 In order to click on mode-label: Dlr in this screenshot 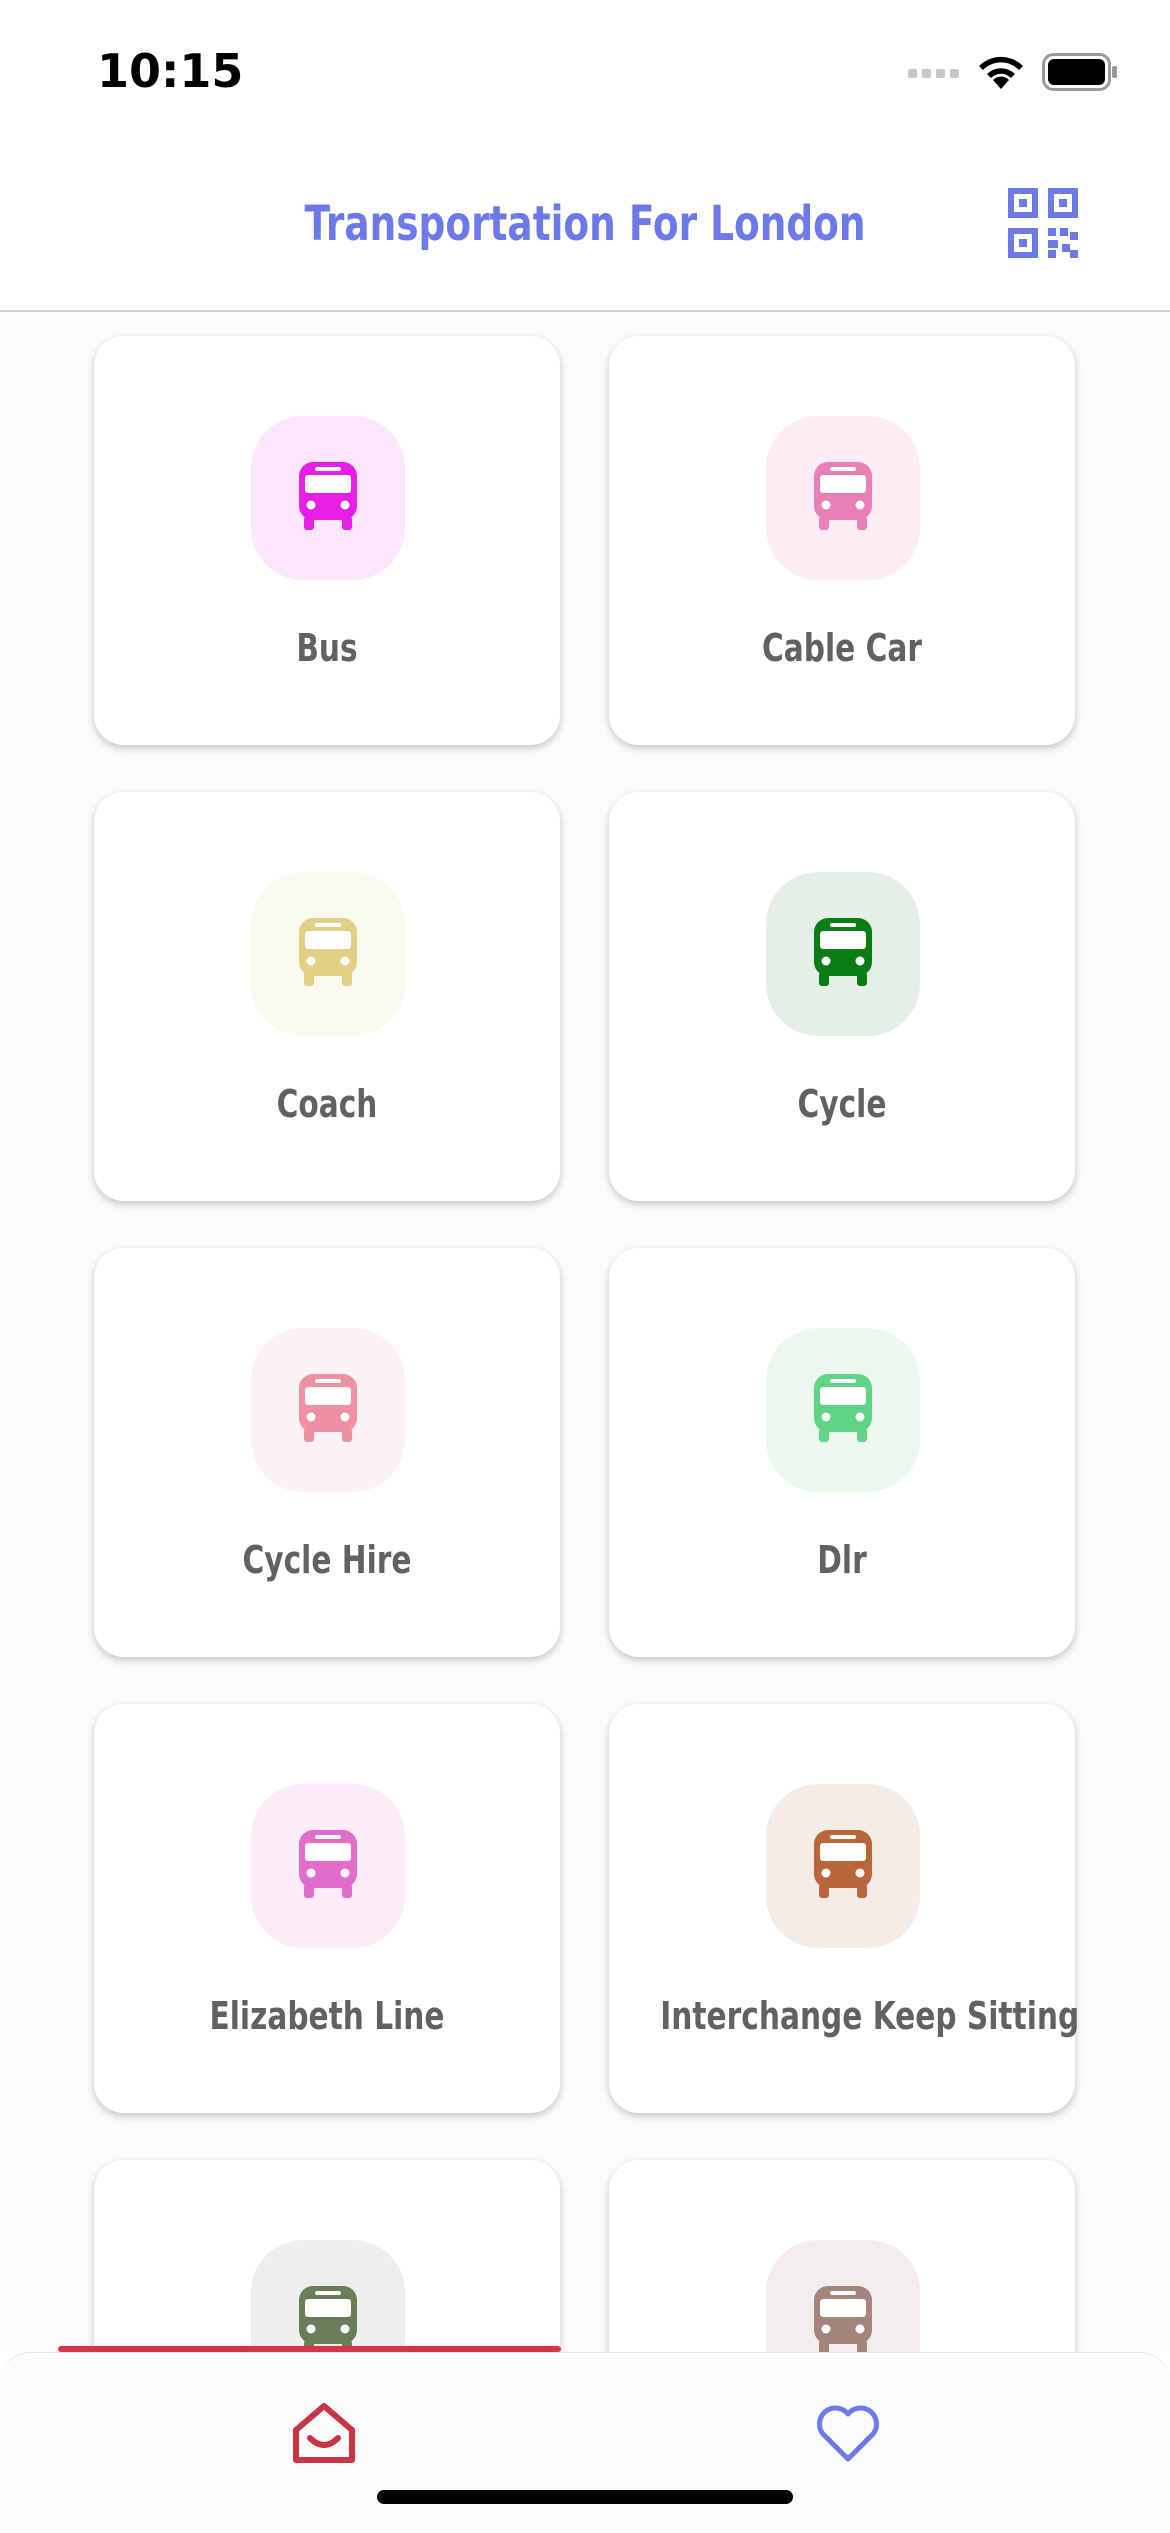, I will do `click(842, 1560)`.